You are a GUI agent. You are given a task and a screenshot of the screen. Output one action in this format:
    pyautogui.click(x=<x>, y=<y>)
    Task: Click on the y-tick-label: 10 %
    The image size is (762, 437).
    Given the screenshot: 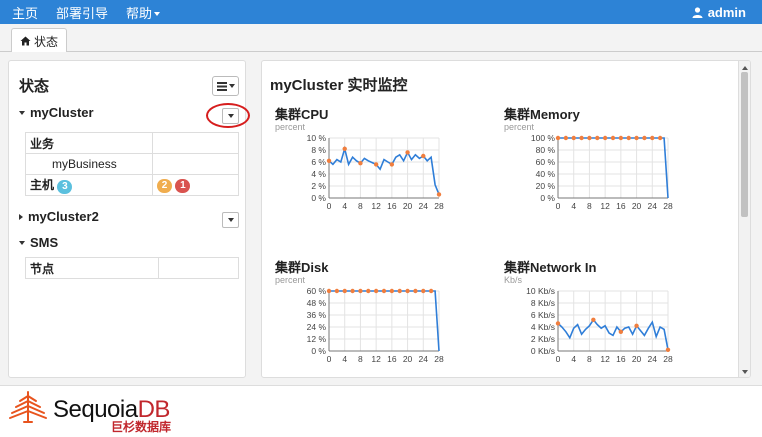 What is the action you would take?
    pyautogui.click(x=317, y=138)
    